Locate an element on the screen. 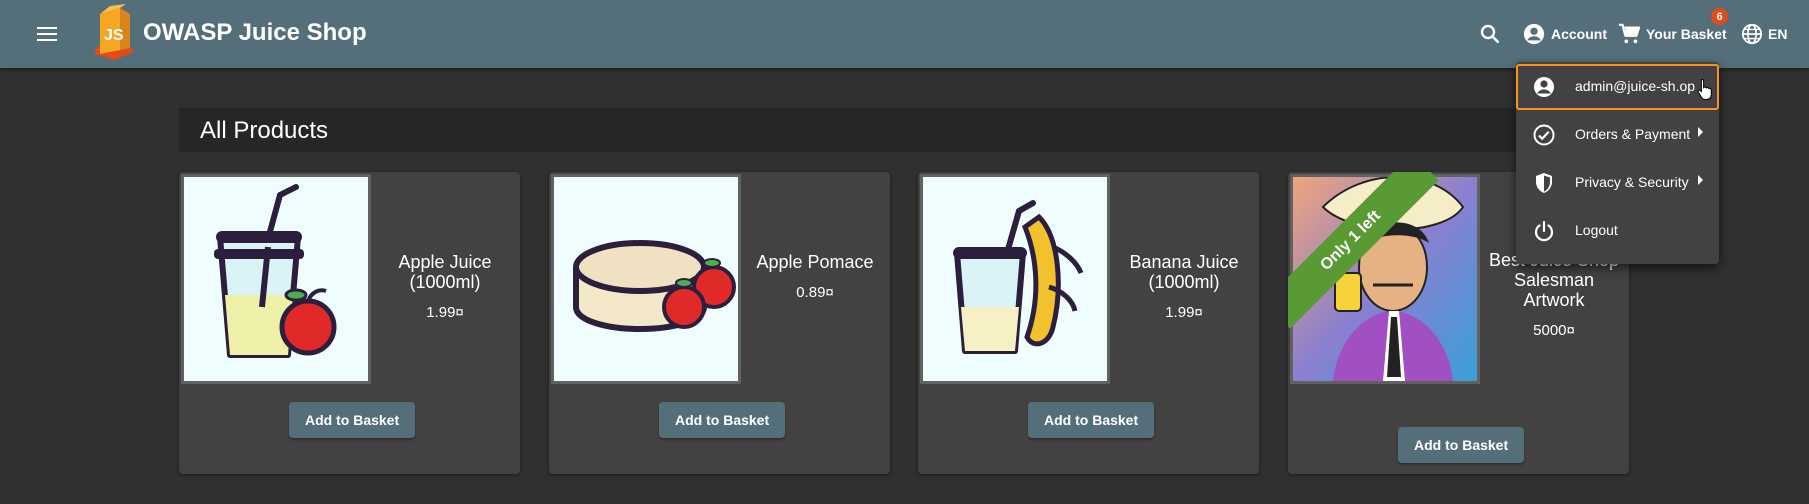 The image size is (1809, 504). product-price: 5000¤ is located at coordinates (1554, 330).